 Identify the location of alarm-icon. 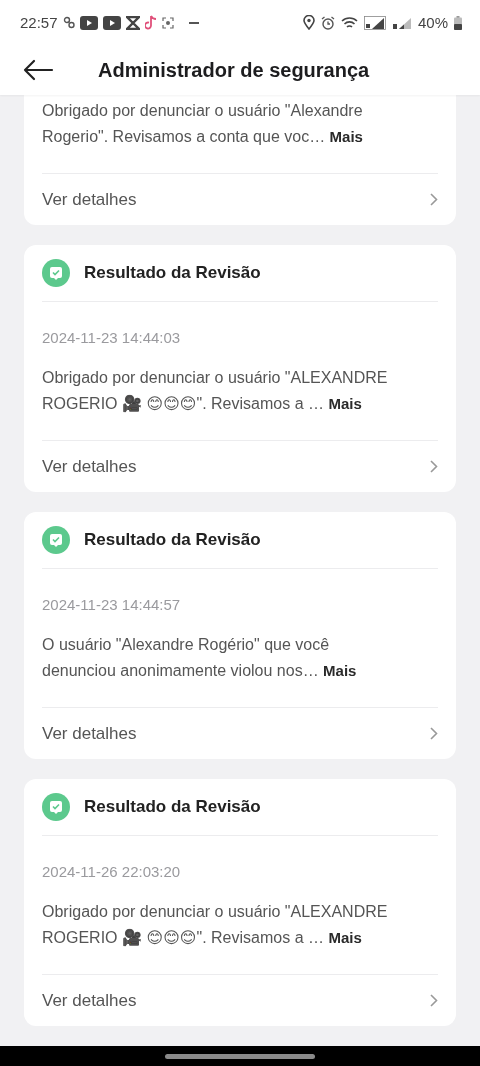
(327, 22).